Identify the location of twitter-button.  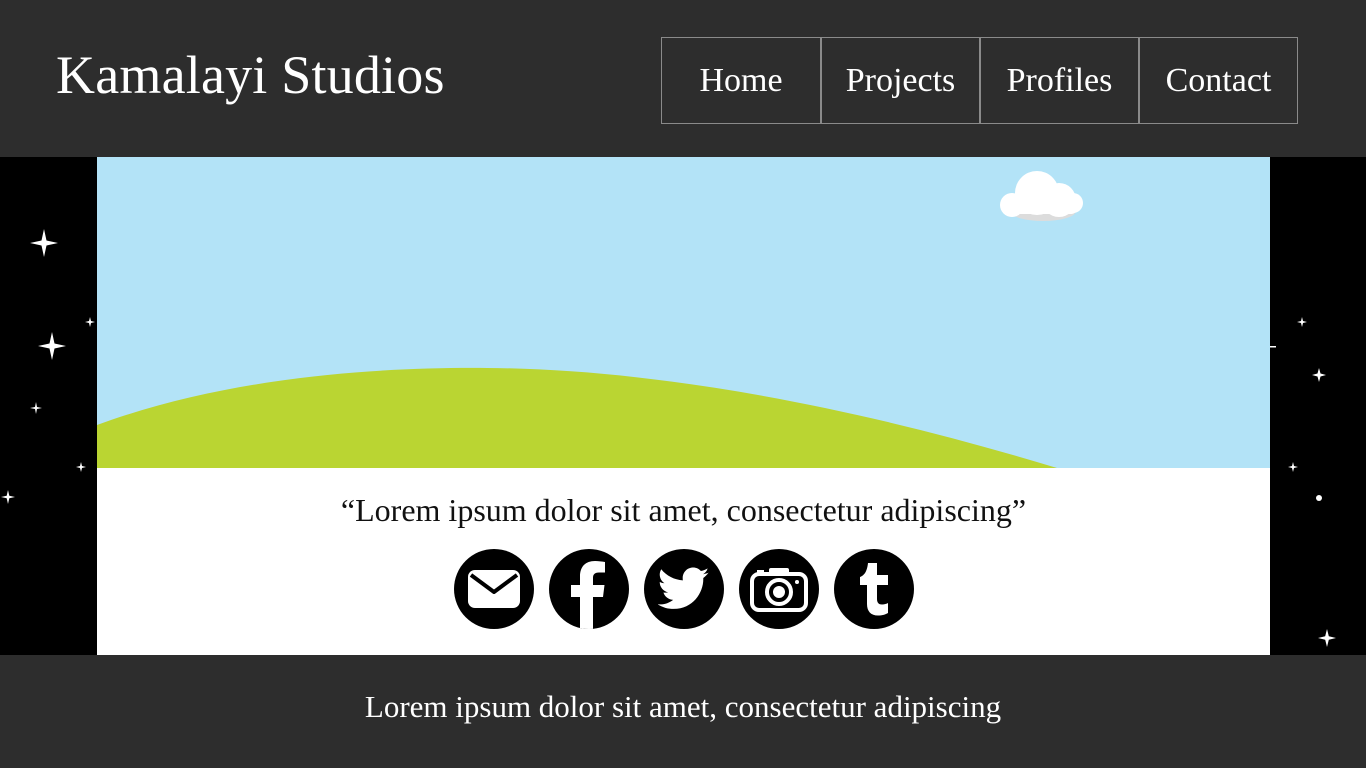
(683, 589).